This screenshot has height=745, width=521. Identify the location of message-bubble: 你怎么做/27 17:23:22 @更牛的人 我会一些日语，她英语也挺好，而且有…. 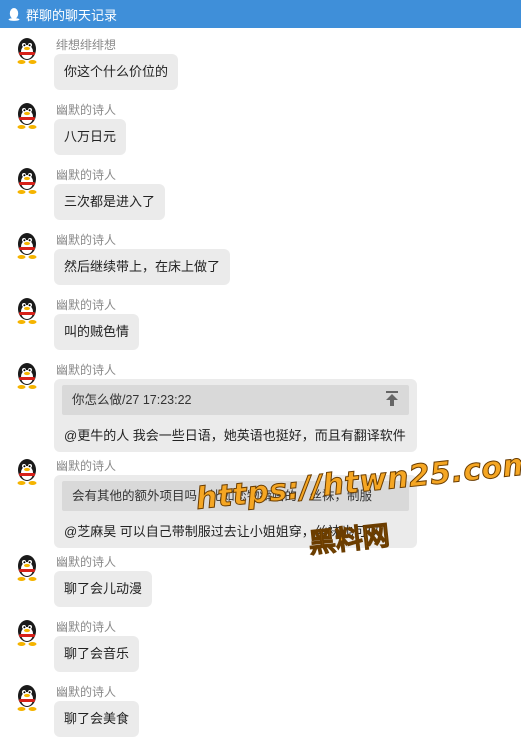
(235, 415).